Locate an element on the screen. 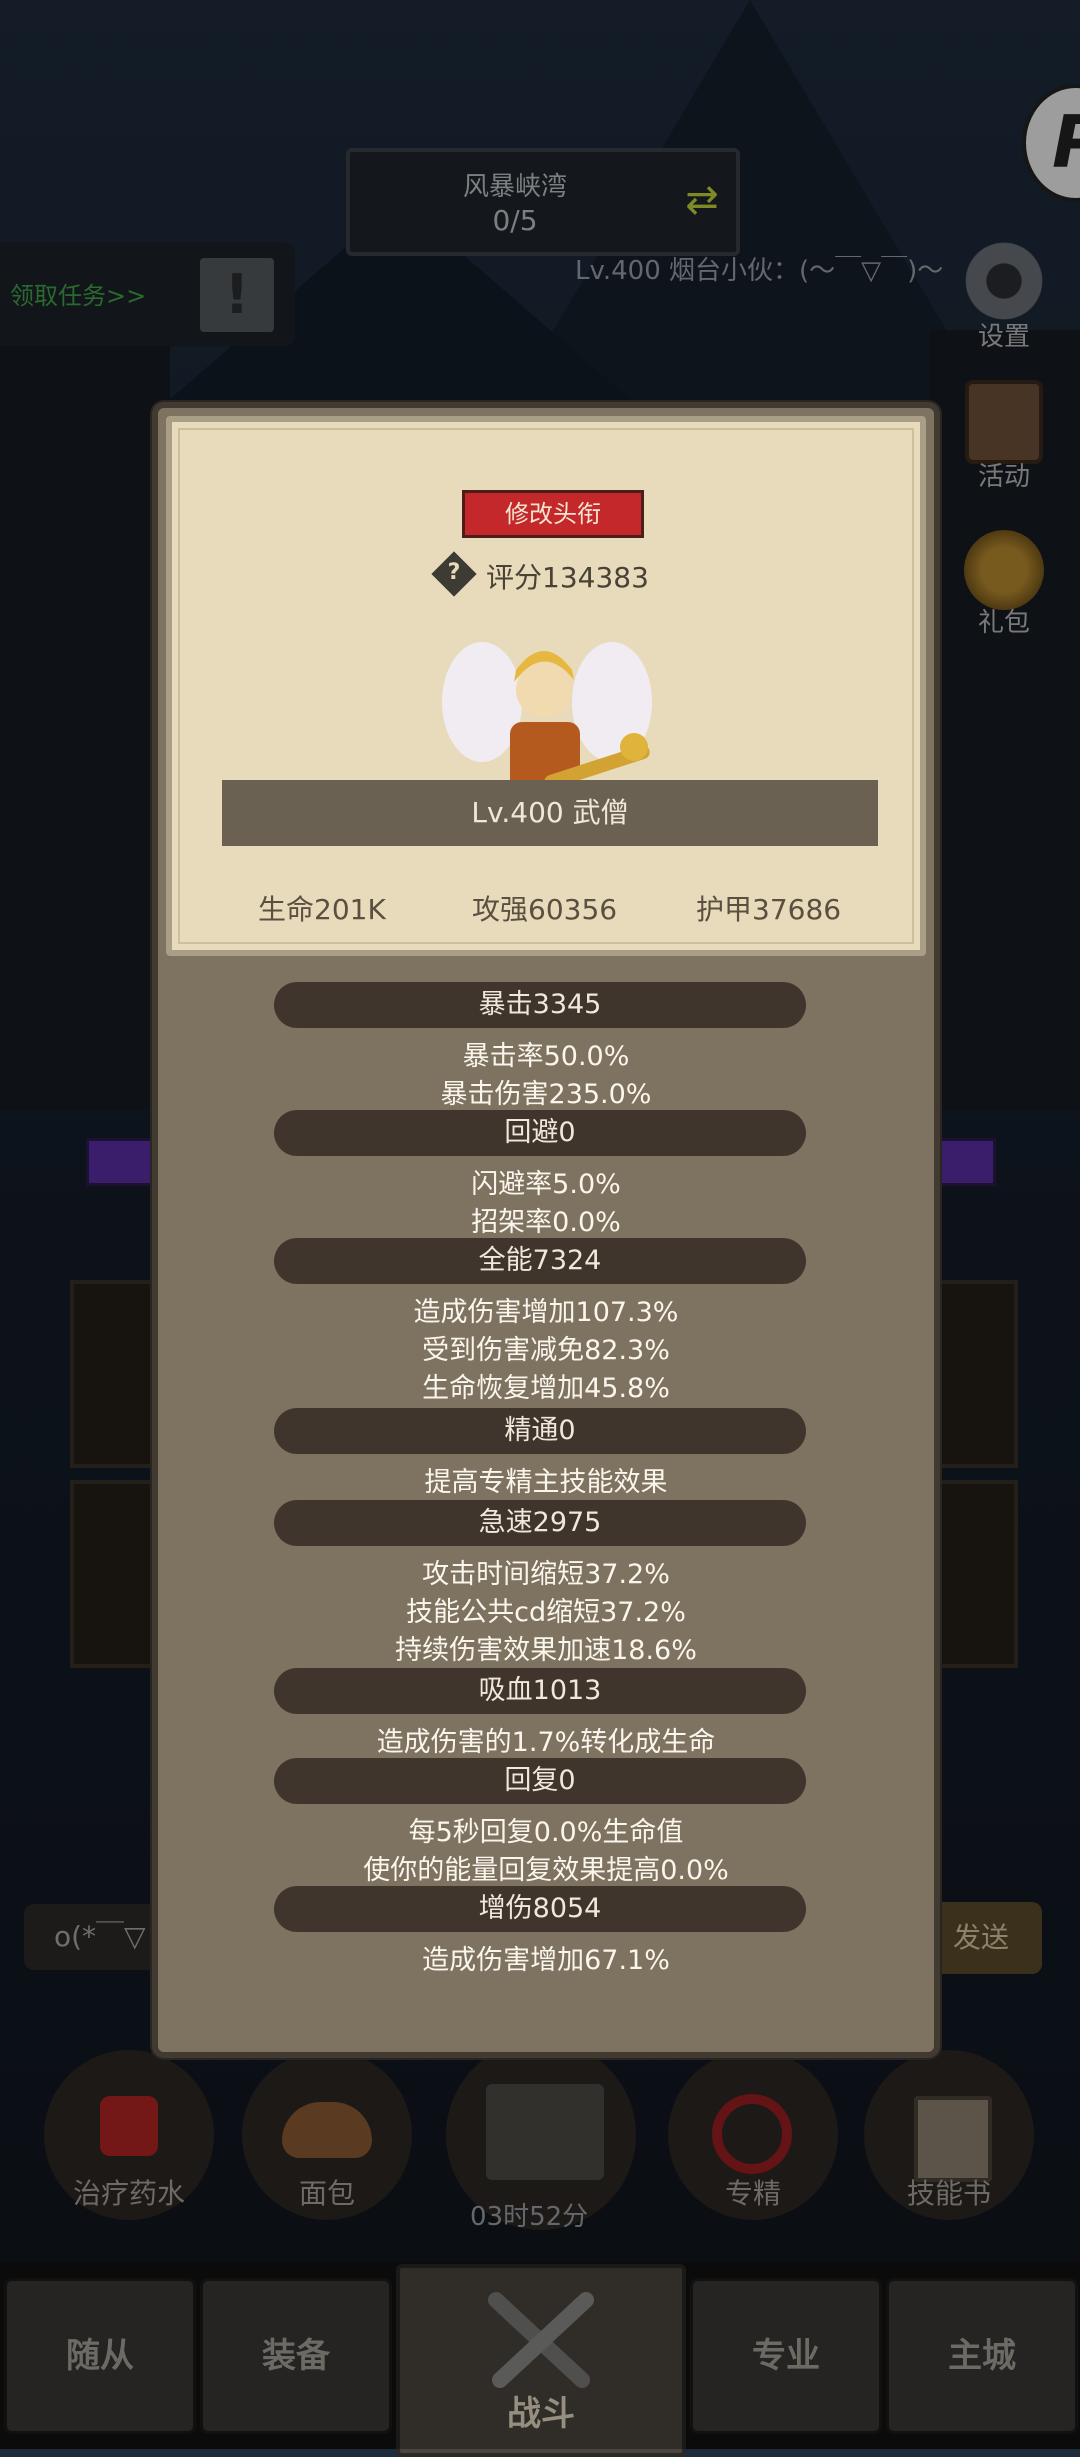 The width and height of the screenshot is (1080, 2457). stat-armor: 护甲37686 is located at coordinates (769, 909).